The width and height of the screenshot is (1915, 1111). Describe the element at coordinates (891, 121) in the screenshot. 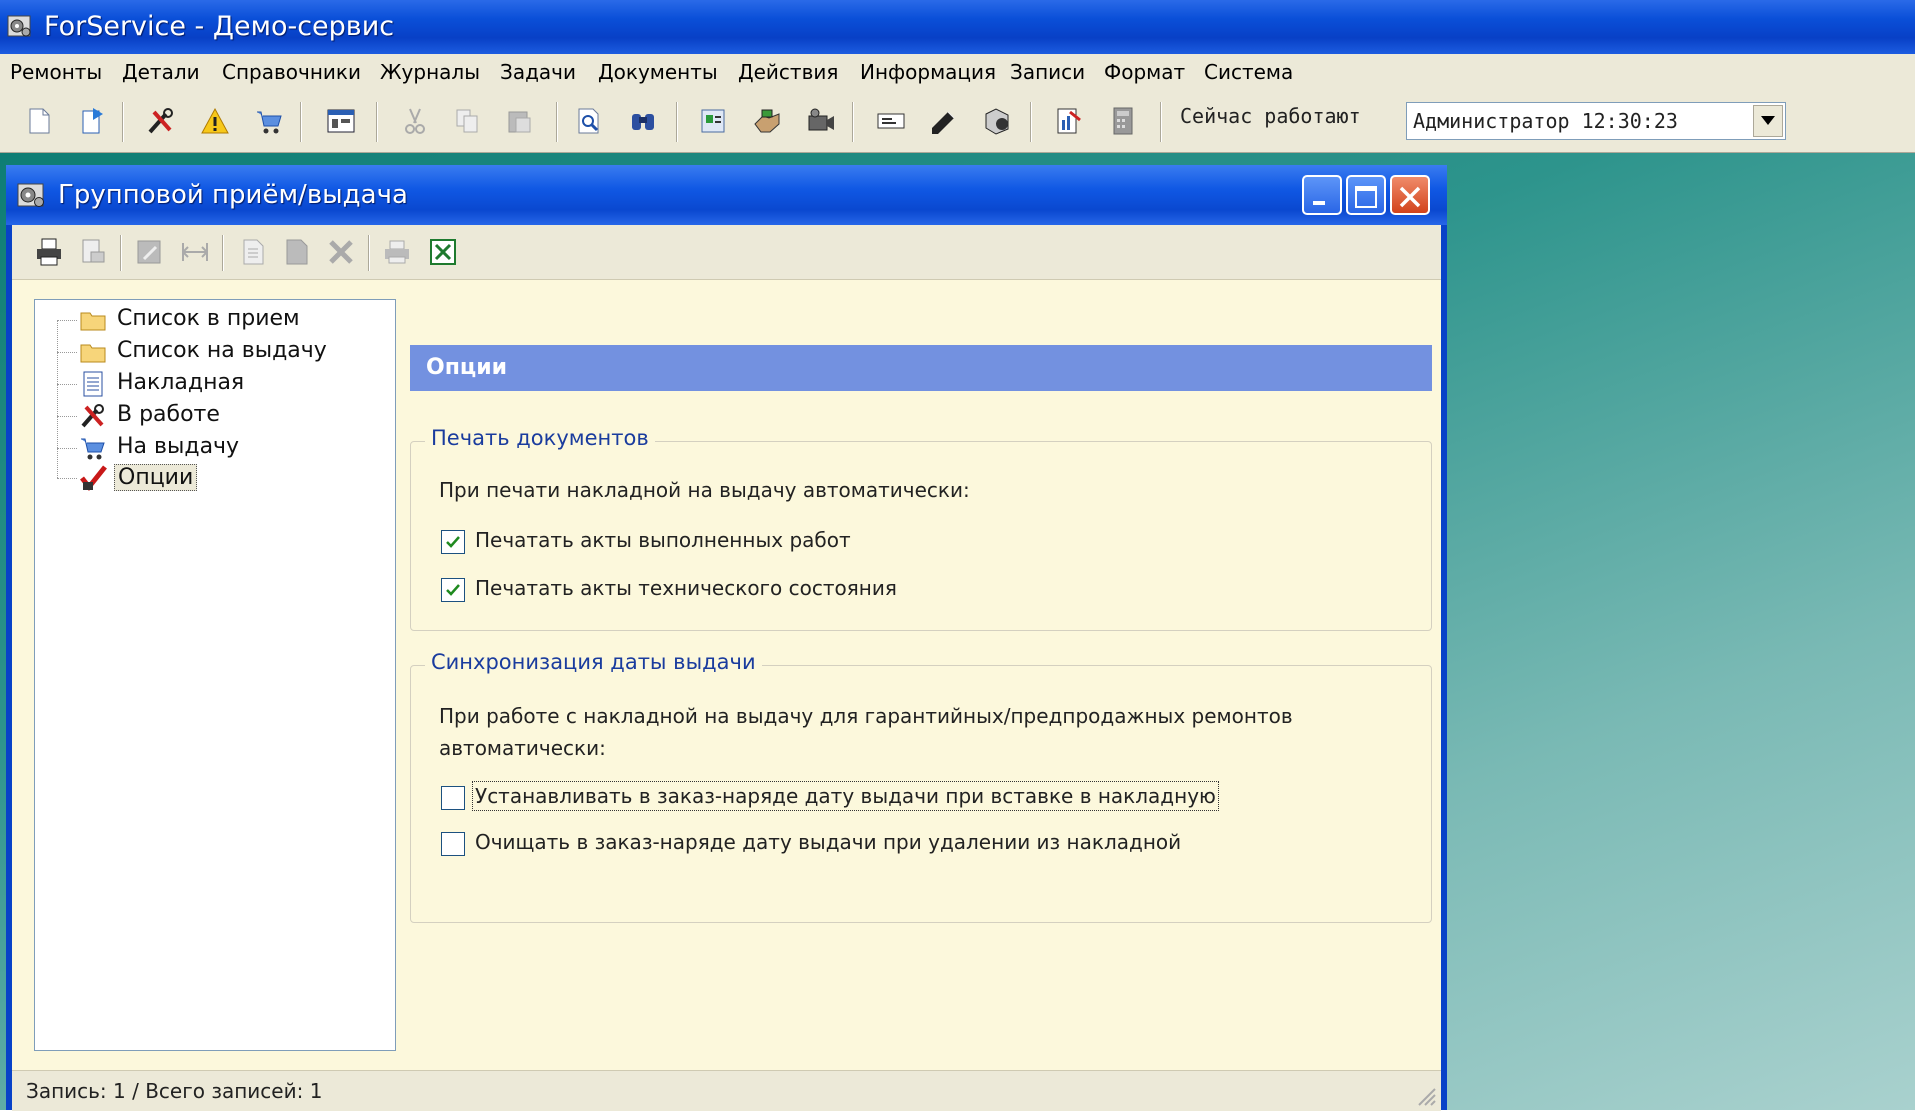

I see `form-field-icon` at that location.